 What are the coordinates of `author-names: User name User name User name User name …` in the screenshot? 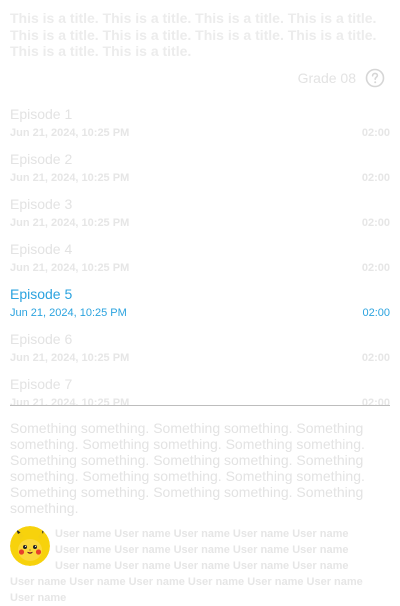 It's located at (190, 566).